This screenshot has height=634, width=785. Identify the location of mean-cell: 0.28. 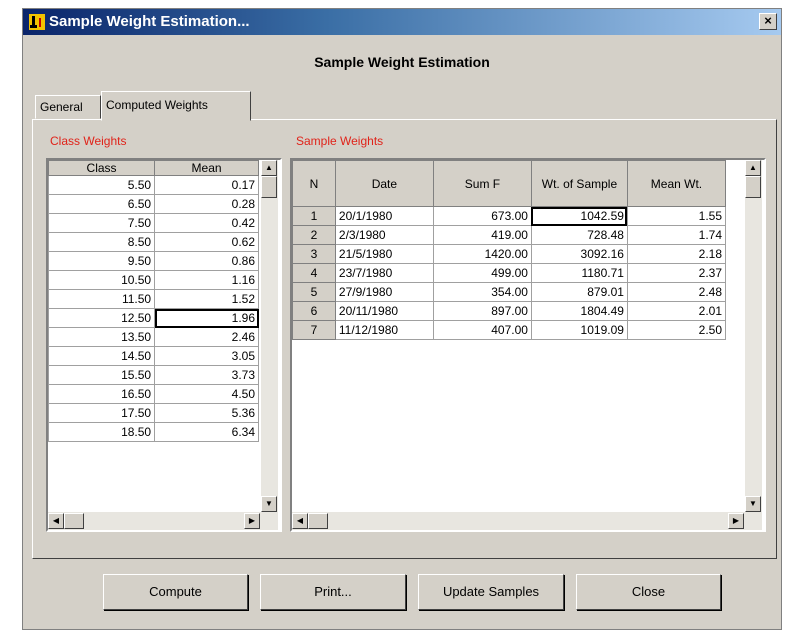
(206, 204).